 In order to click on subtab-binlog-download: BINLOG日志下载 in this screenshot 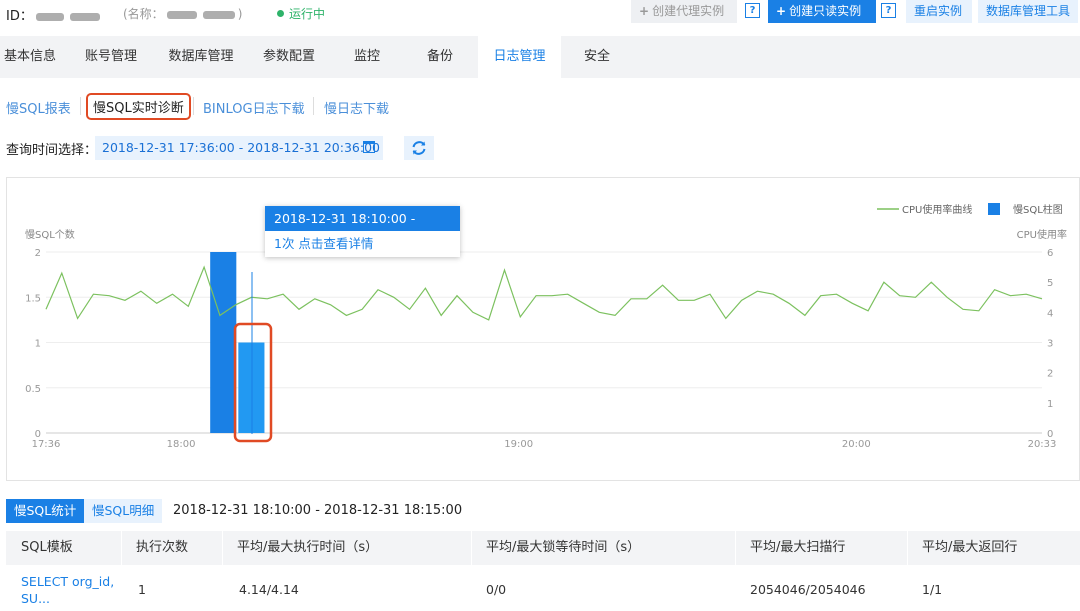, I will do `click(254, 107)`.